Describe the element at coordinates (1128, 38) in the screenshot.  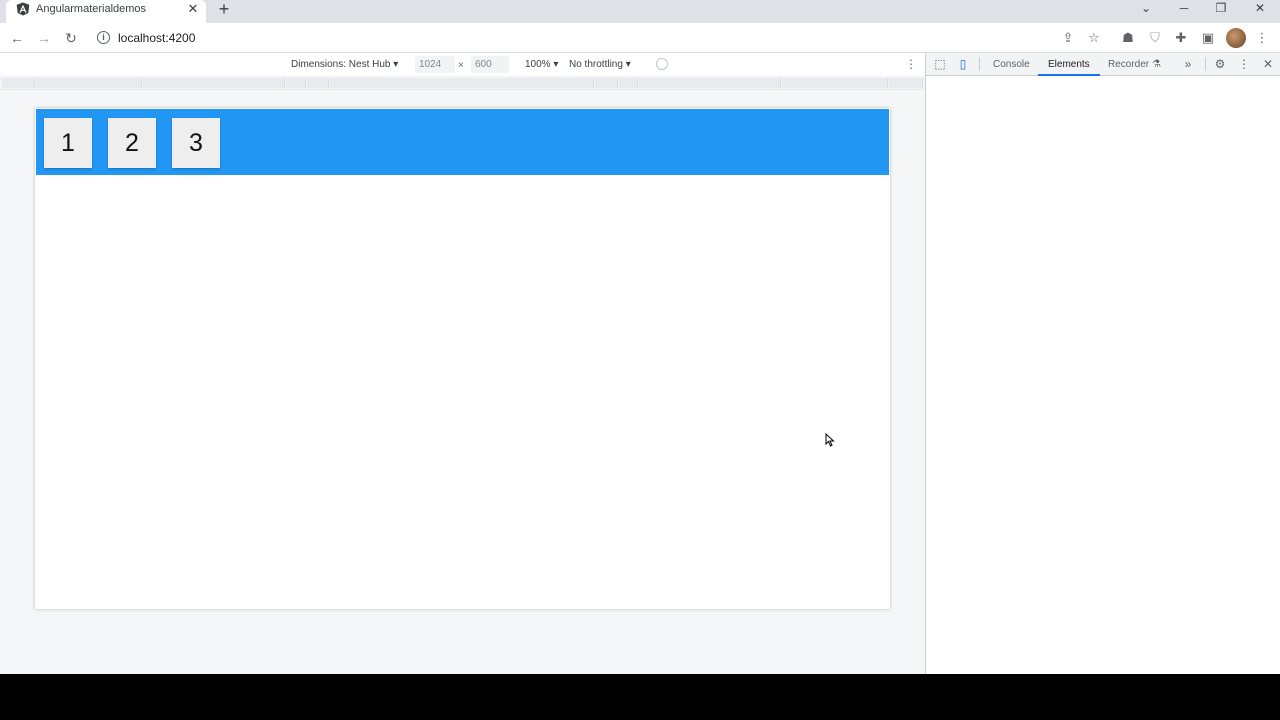
I see `extension-account-icon: ☗` at that location.